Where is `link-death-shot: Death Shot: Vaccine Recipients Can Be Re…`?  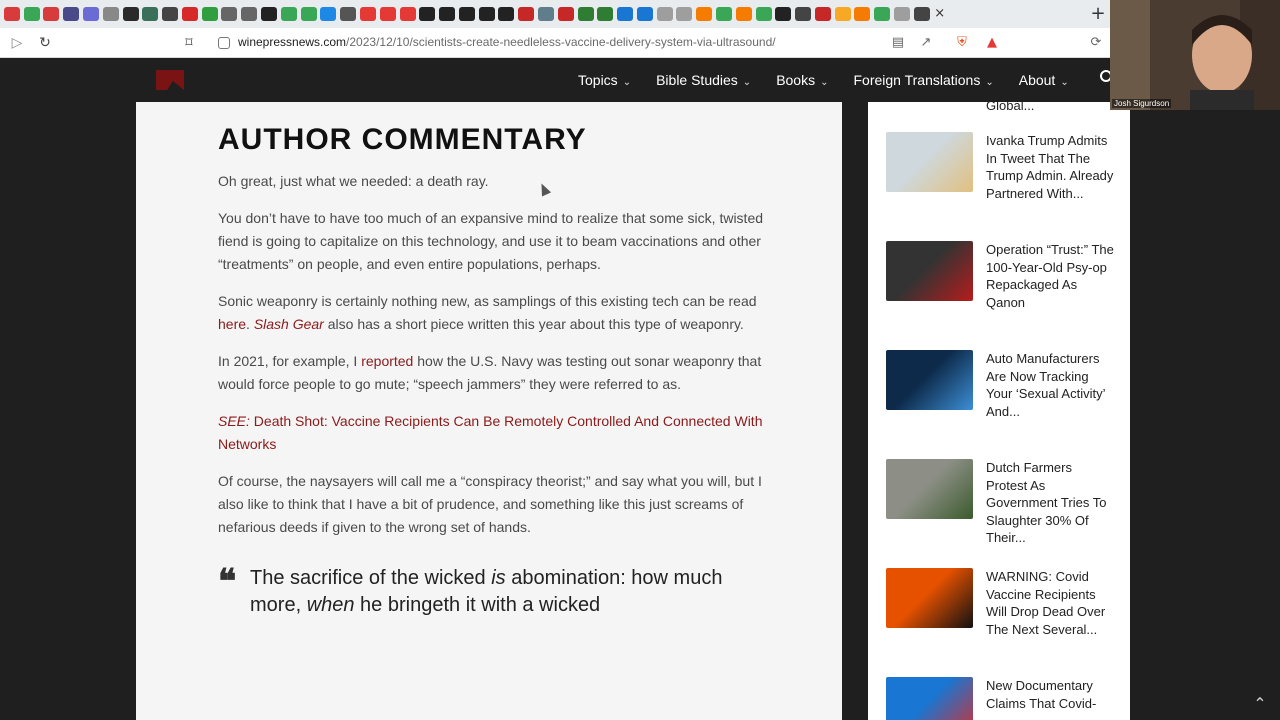
link-death-shot: Death Shot: Vaccine Recipients Can Be Re… is located at coordinates (490, 432).